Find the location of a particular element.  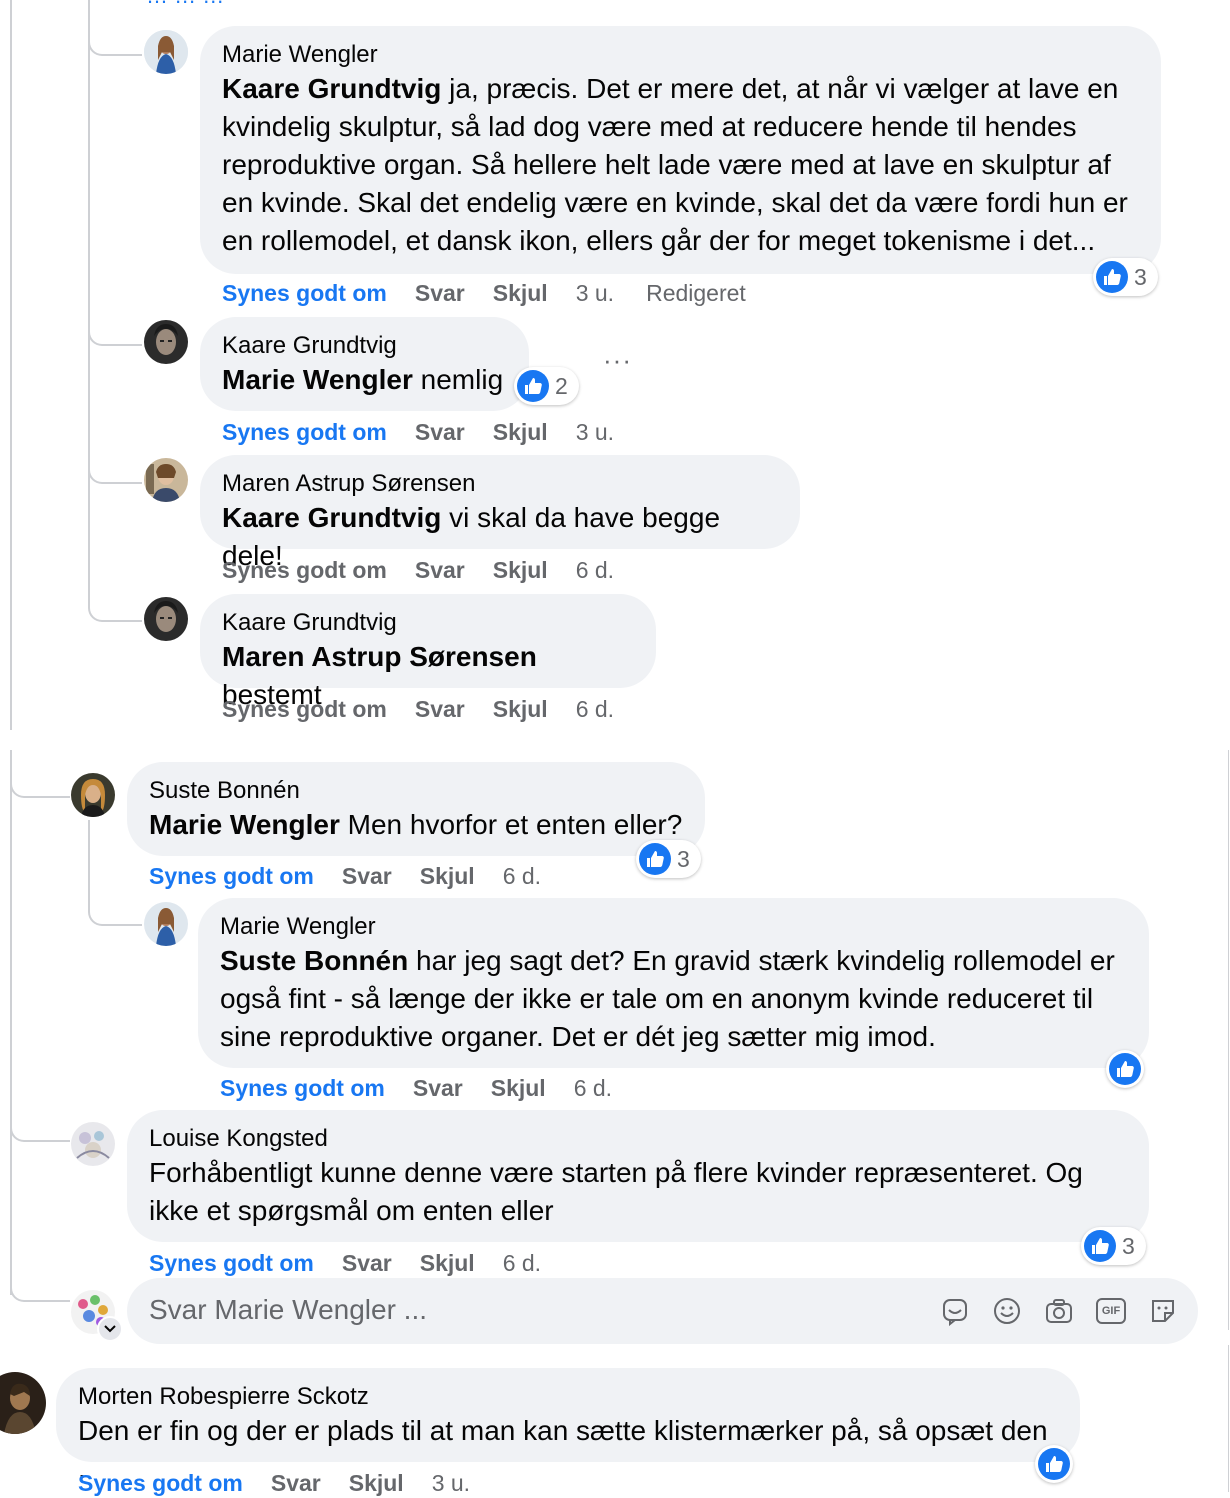

reaction-count: 2 is located at coordinates (546, 386).